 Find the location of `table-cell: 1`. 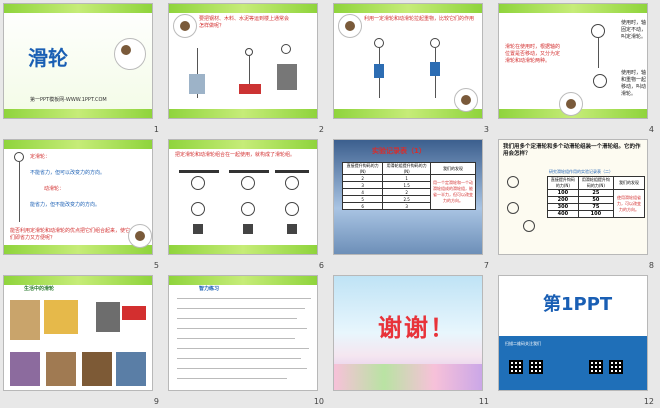

table-cell: 1 is located at coordinates (406, 178).